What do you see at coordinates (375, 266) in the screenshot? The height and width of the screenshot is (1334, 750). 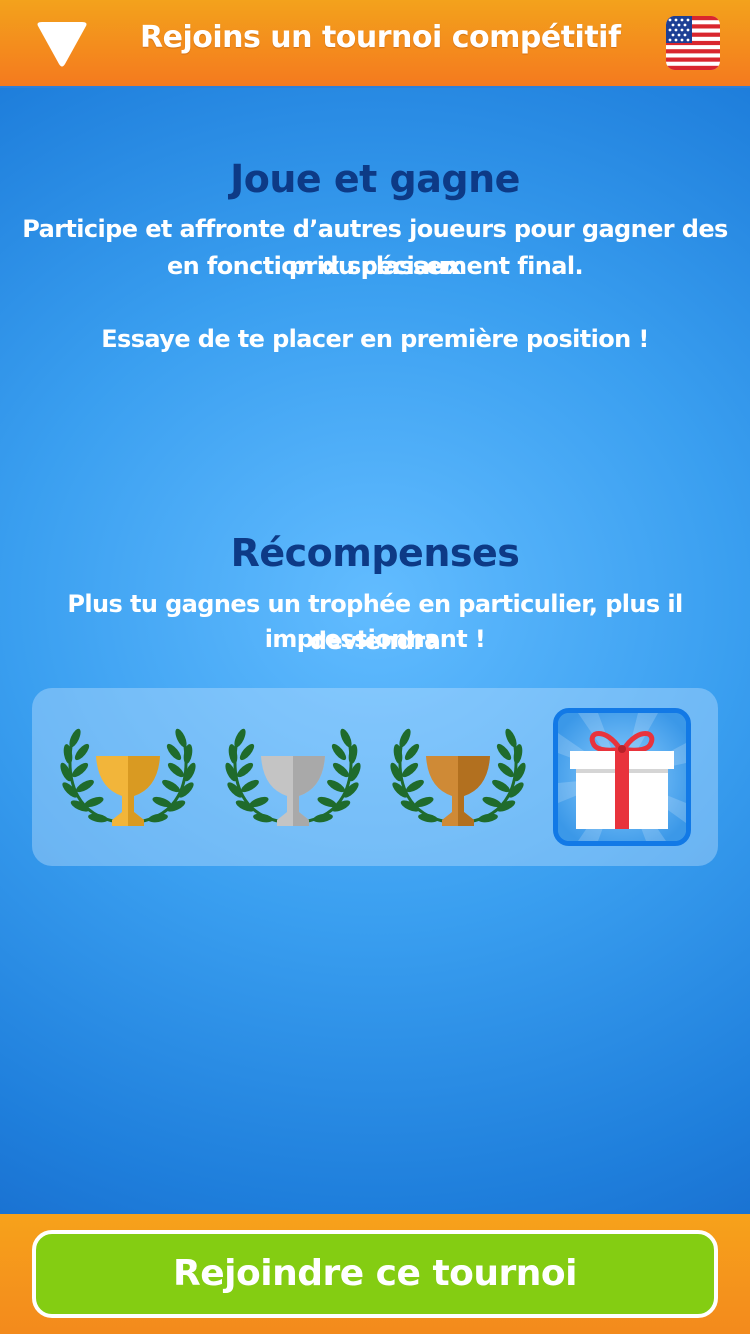 I see `play-description-line-2: en fonction du classement final.` at bounding box center [375, 266].